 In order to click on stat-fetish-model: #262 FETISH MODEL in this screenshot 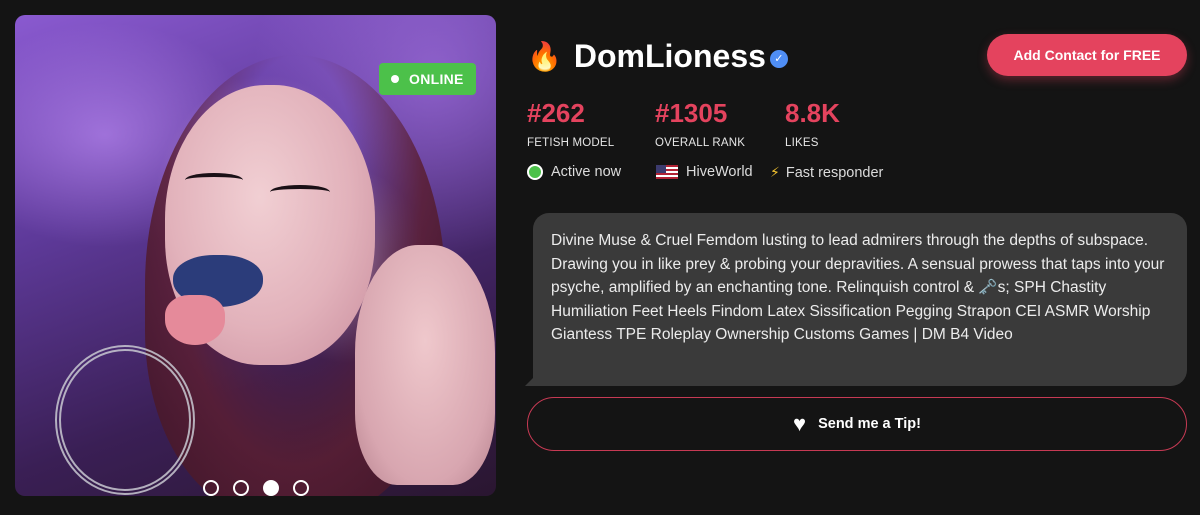, I will do `click(570, 123)`.